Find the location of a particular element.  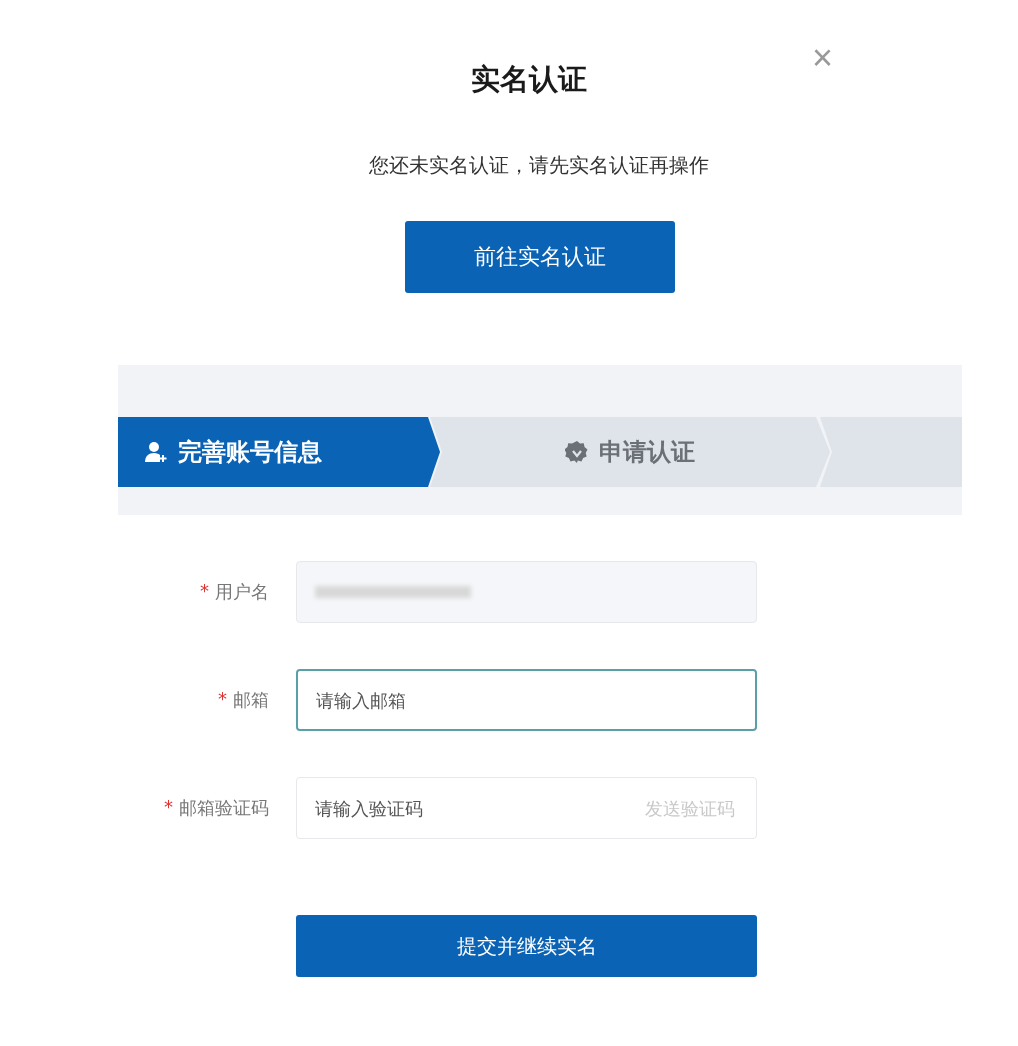

dialog-title: 实名认证 is located at coordinates (529, 79).